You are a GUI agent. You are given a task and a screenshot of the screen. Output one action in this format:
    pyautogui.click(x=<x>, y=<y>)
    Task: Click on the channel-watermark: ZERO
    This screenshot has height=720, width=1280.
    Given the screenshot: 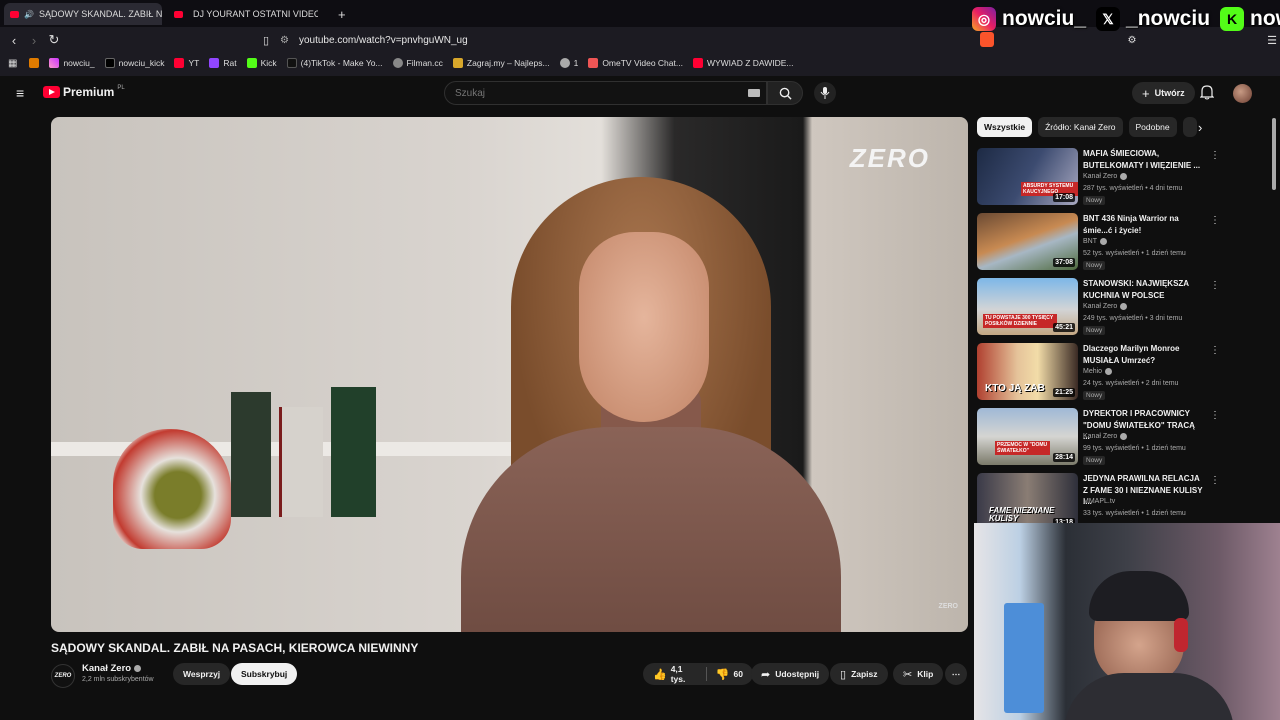 What is the action you would take?
    pyautogui.click(x=889, y=158)
    